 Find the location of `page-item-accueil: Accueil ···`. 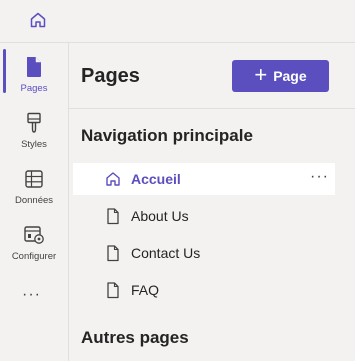

page-item-accueil: Accueil ··· is located at coordinates (204, 179).